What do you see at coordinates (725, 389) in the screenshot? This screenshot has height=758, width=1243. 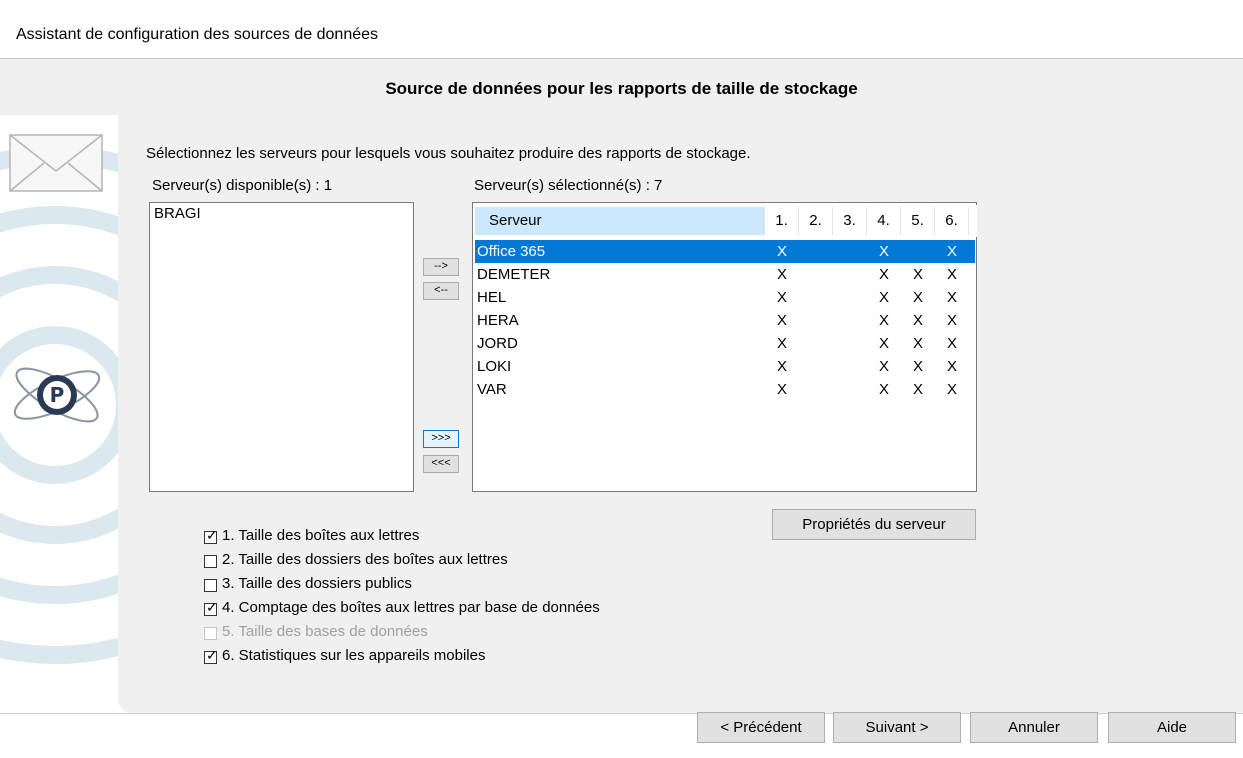 I see `table-row: VAR X X X X` at bounding box center [725, 389].